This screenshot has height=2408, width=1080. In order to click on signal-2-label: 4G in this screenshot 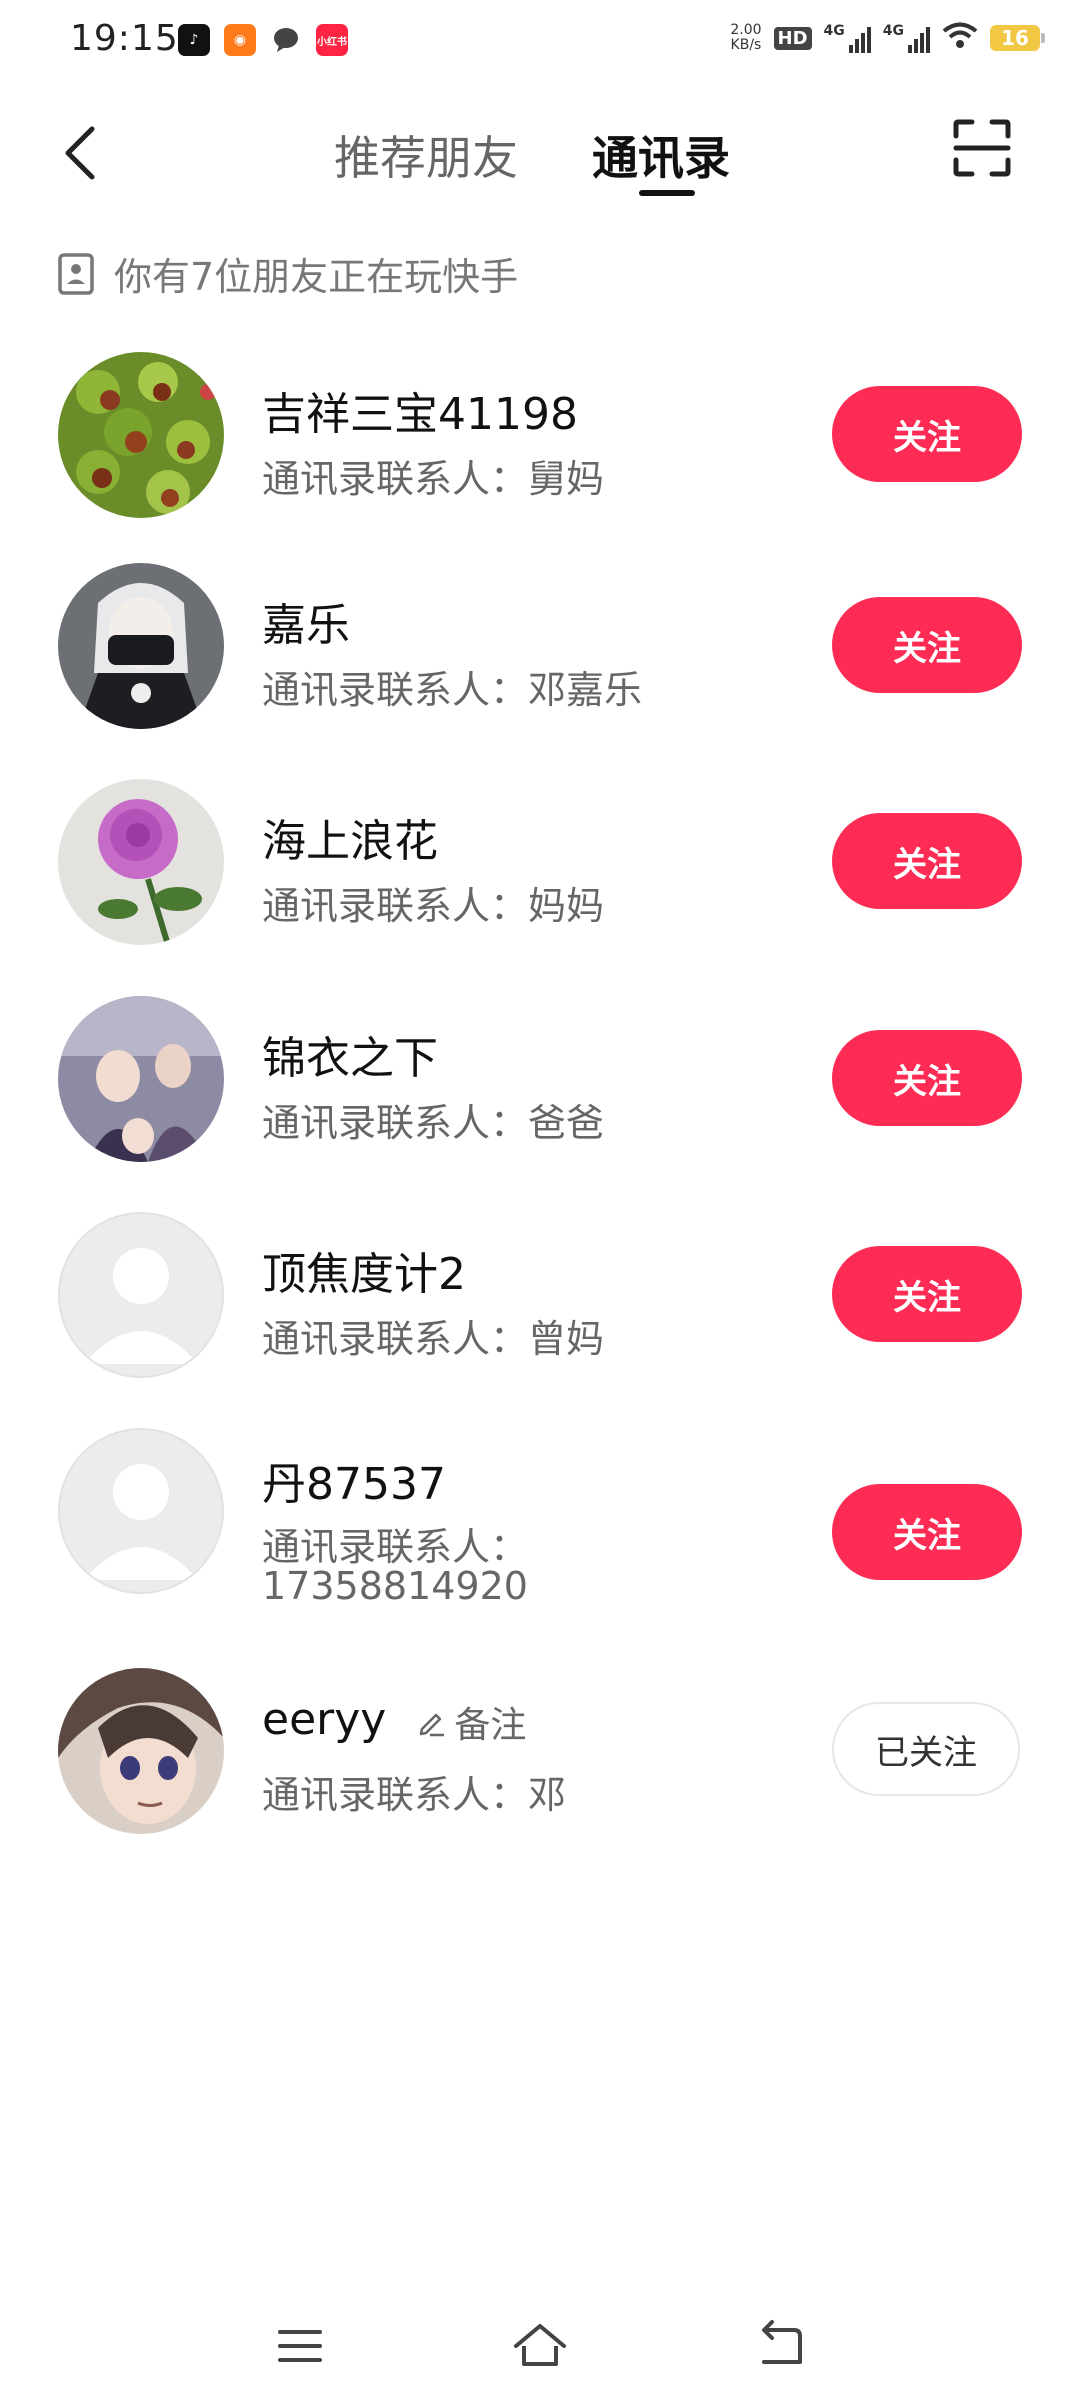, I will do `click(893, 31)`.